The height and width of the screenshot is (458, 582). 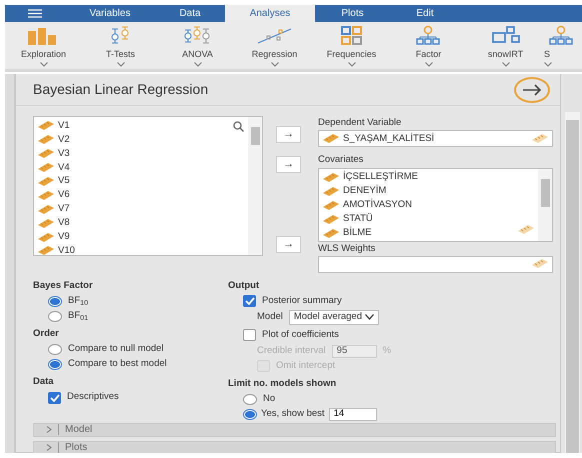 I want to click on variable-item: V6, so click(x=64, y=195).